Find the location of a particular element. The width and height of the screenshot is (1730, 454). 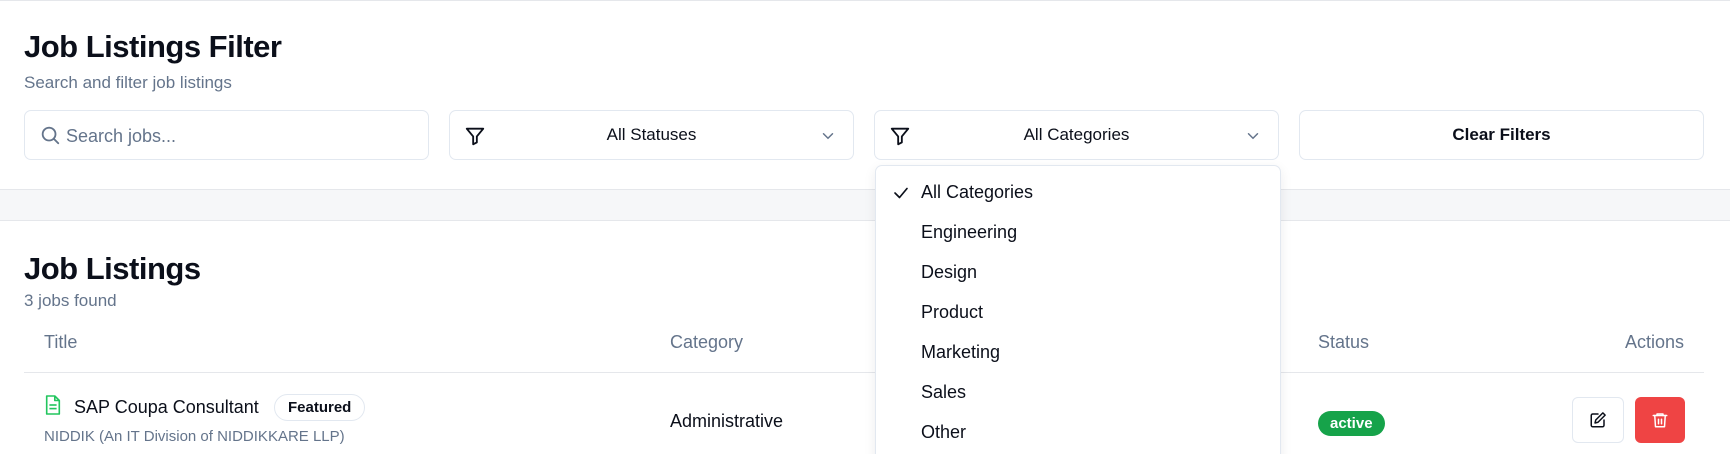

edit-button is located at coordinates (1598, 420).